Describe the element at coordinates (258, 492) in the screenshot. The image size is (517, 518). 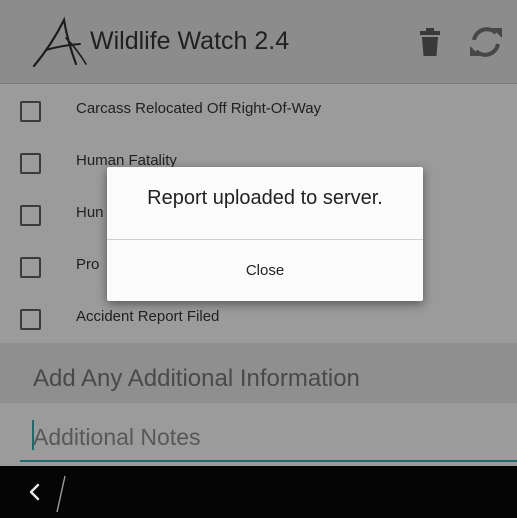
I see `navigation-bar` at that location.